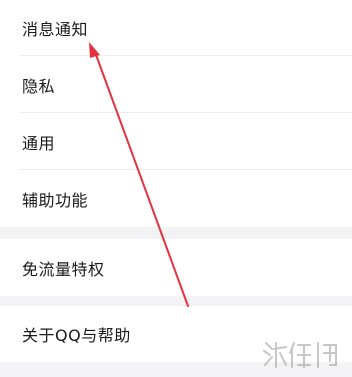 This screenshot has width=352, height=377. What do you see at coordinates (76, 335) in the screenshot?
I see `settings-item-label: 关于QQ与帮助` at bounding box center [76, 335].